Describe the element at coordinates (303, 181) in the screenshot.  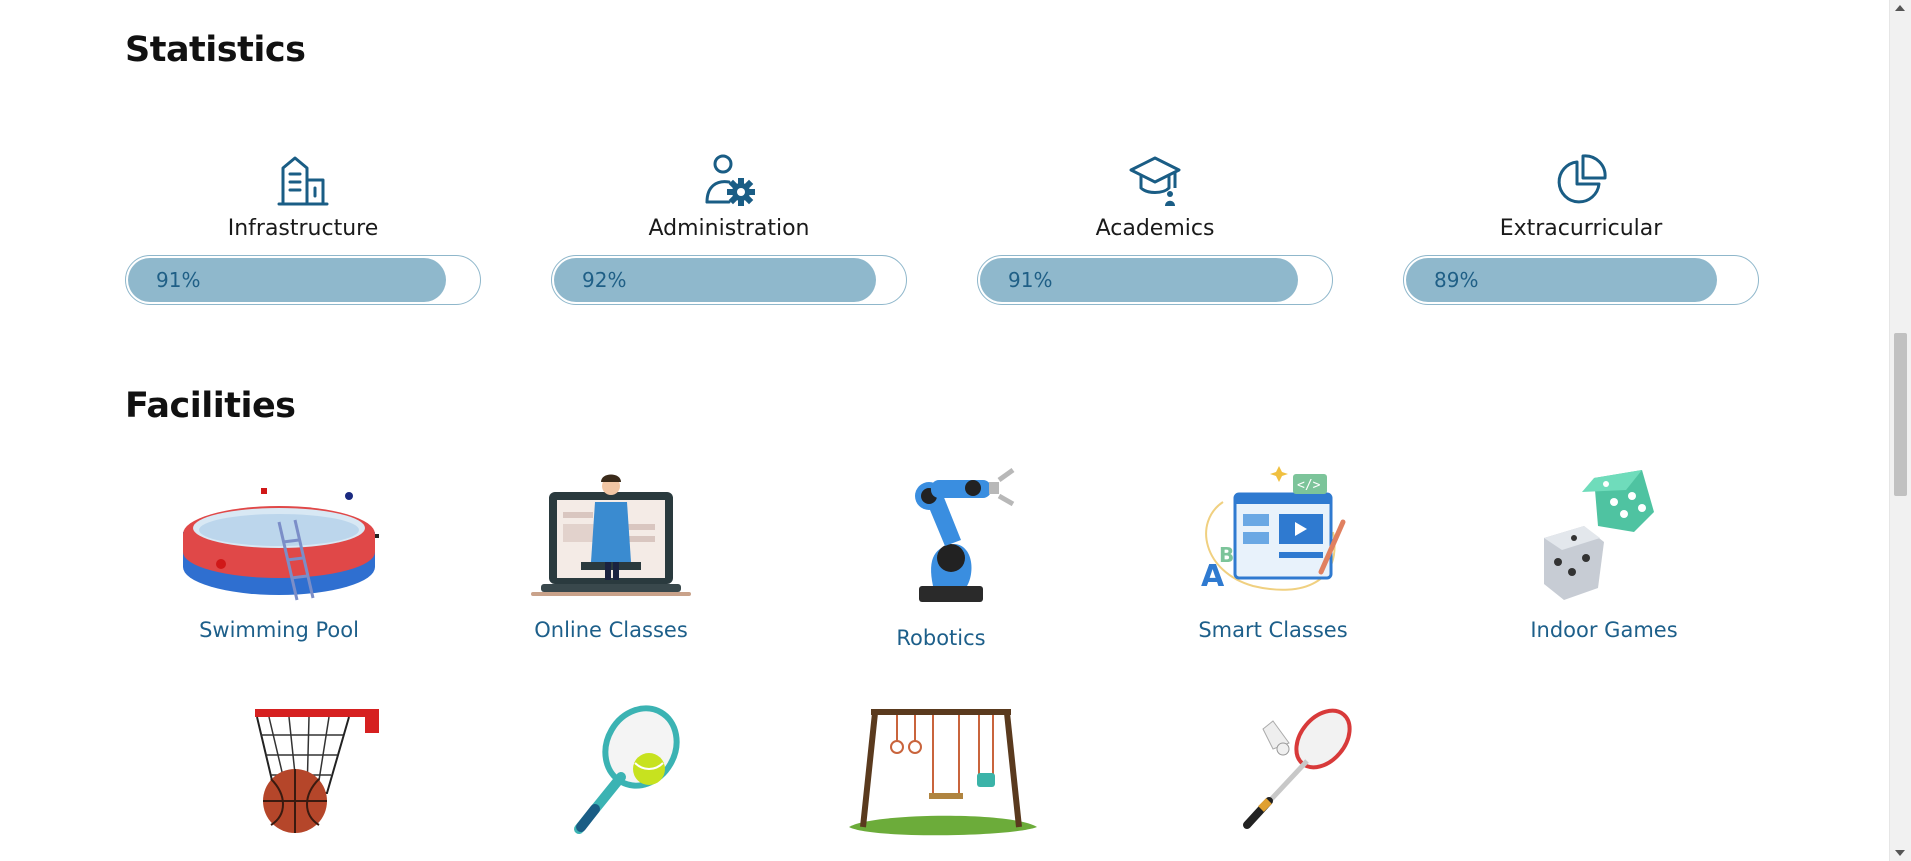
I see `building-icon` at that location.